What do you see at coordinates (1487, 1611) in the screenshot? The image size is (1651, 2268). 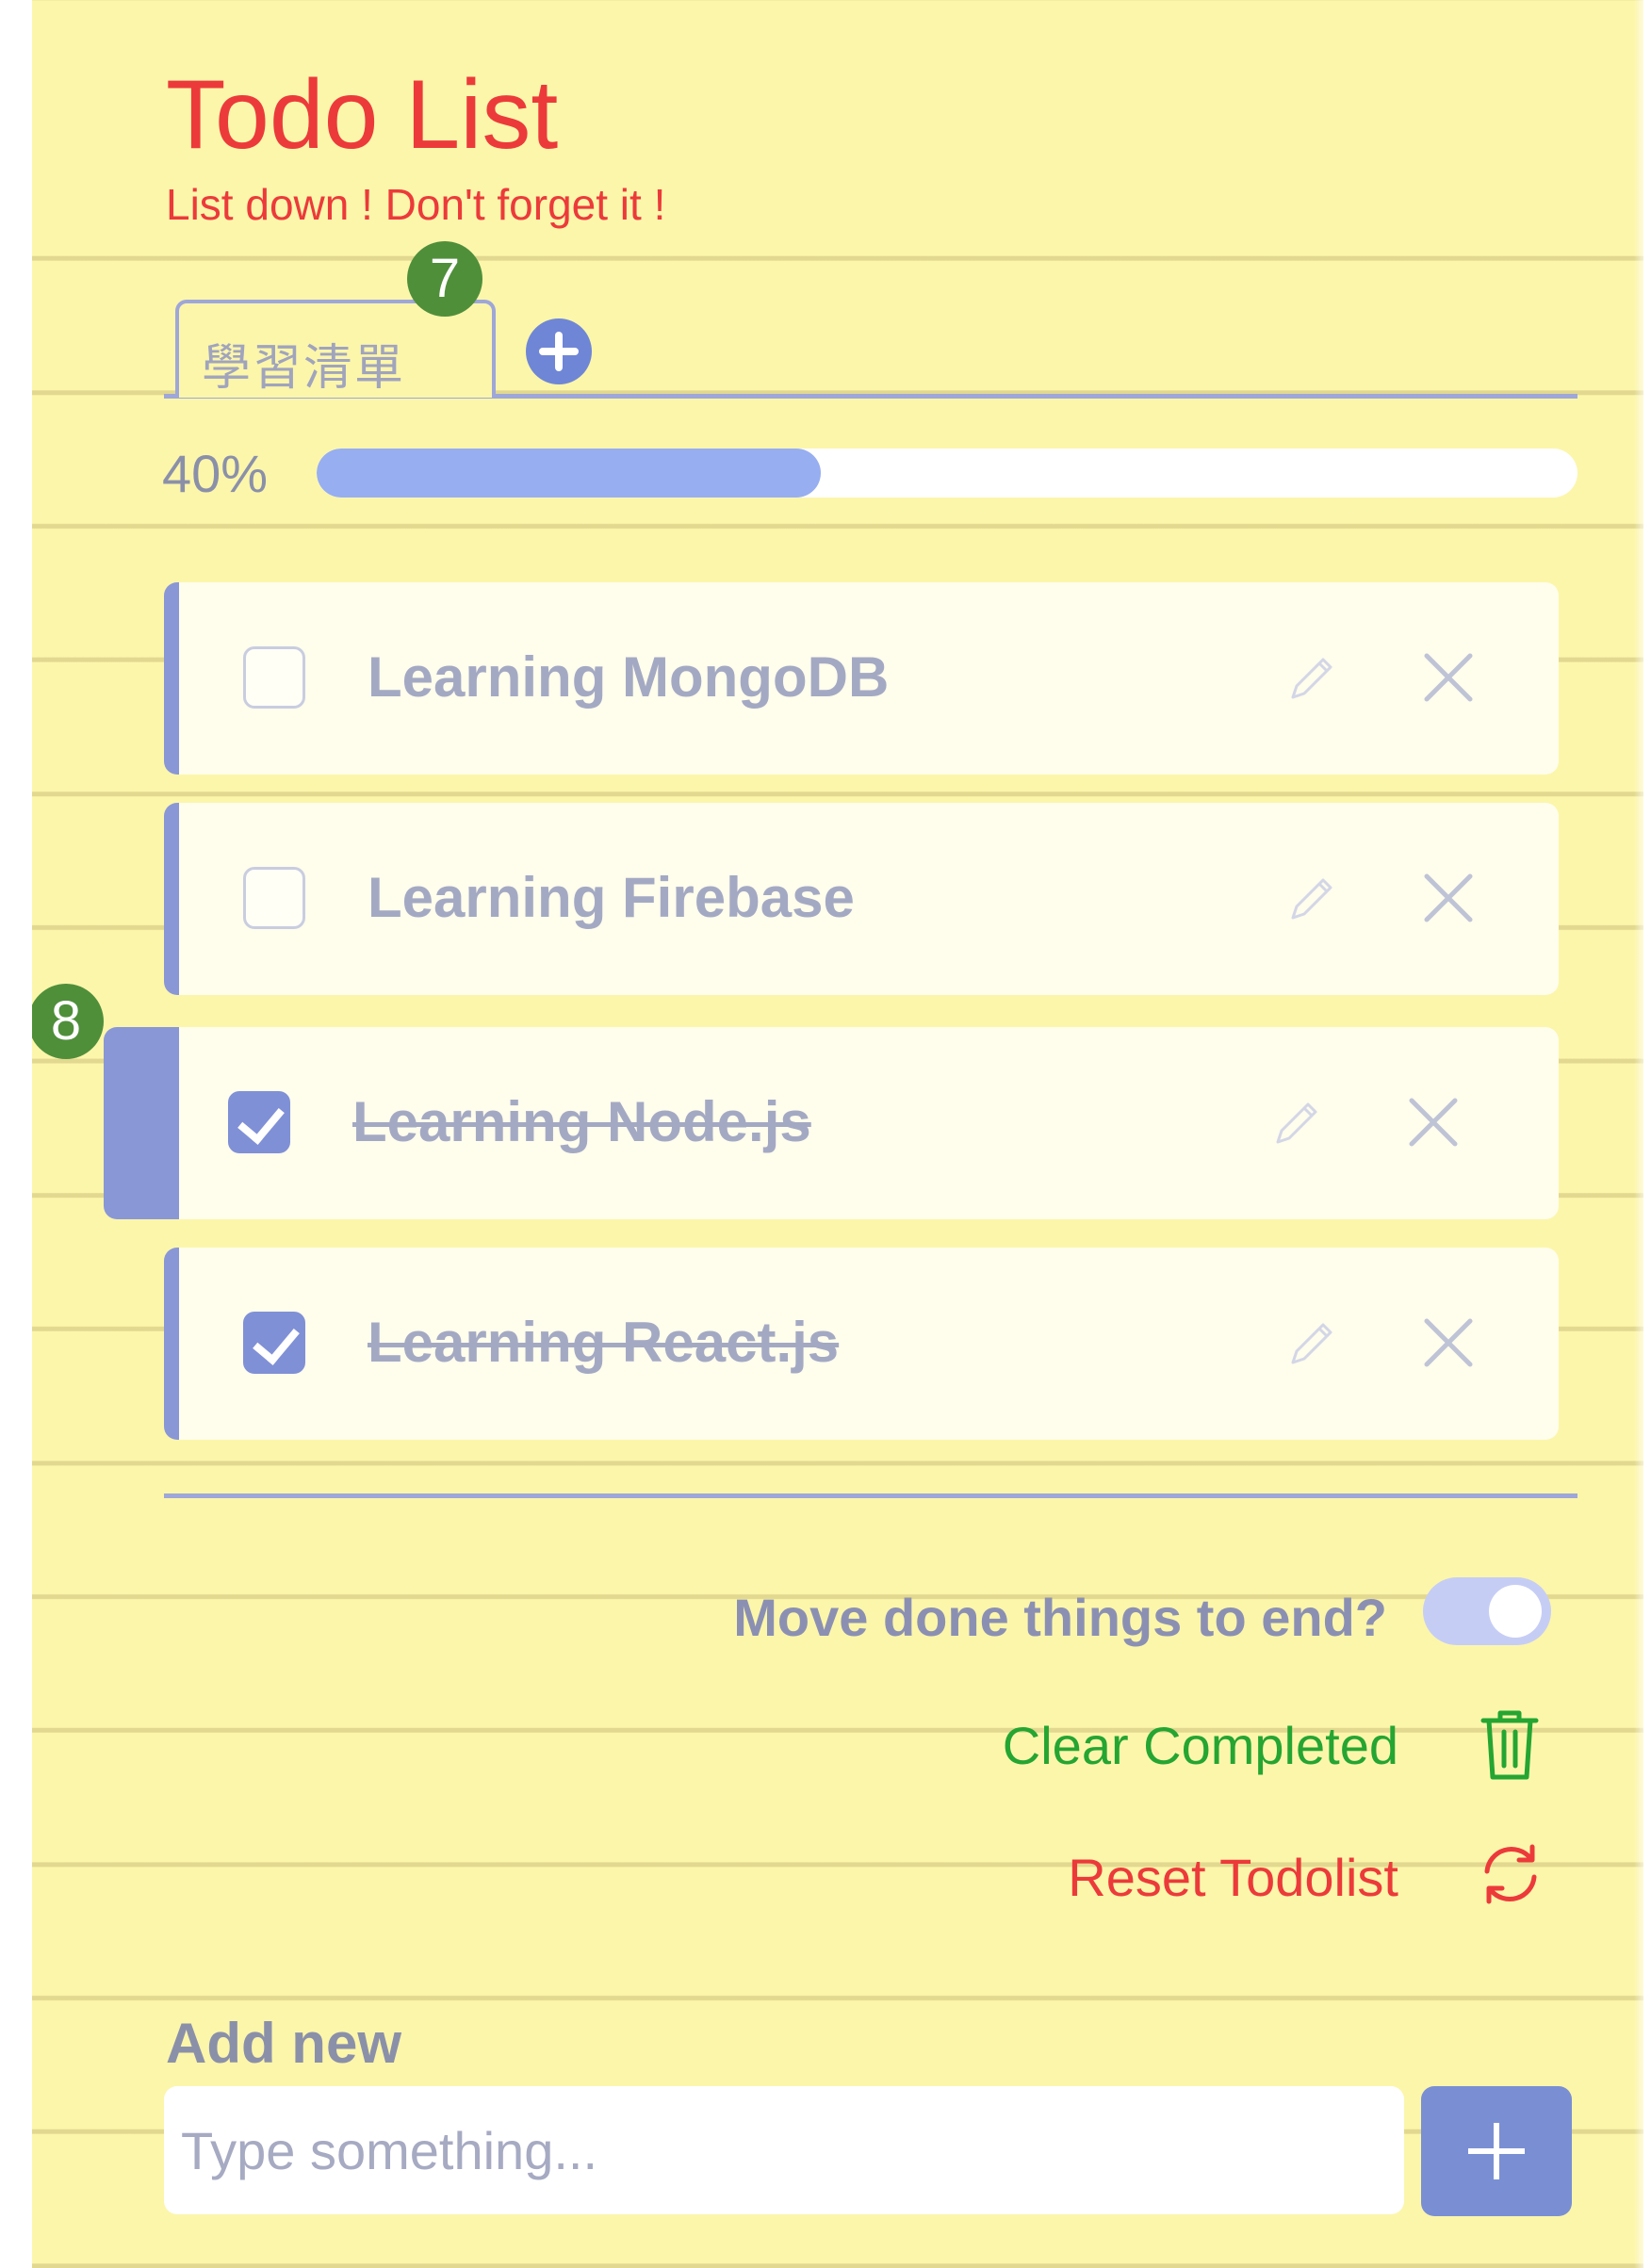 I see `move-done-toggle` at bounding box center [1487, 1611].